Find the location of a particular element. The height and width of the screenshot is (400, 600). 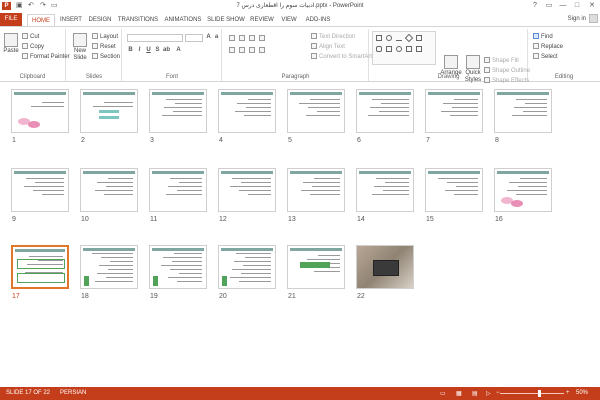

section-button: Section is located at coordinates (106, 57).